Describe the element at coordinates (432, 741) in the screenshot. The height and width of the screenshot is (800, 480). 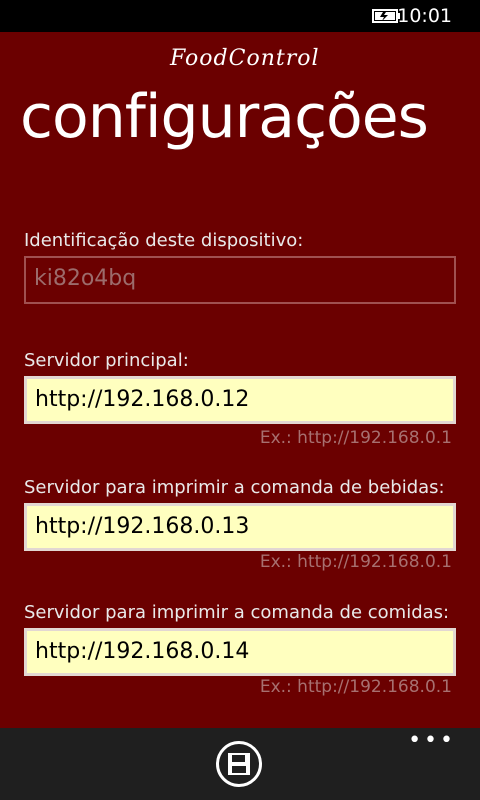
I see `more-options-button: •••` at that location.